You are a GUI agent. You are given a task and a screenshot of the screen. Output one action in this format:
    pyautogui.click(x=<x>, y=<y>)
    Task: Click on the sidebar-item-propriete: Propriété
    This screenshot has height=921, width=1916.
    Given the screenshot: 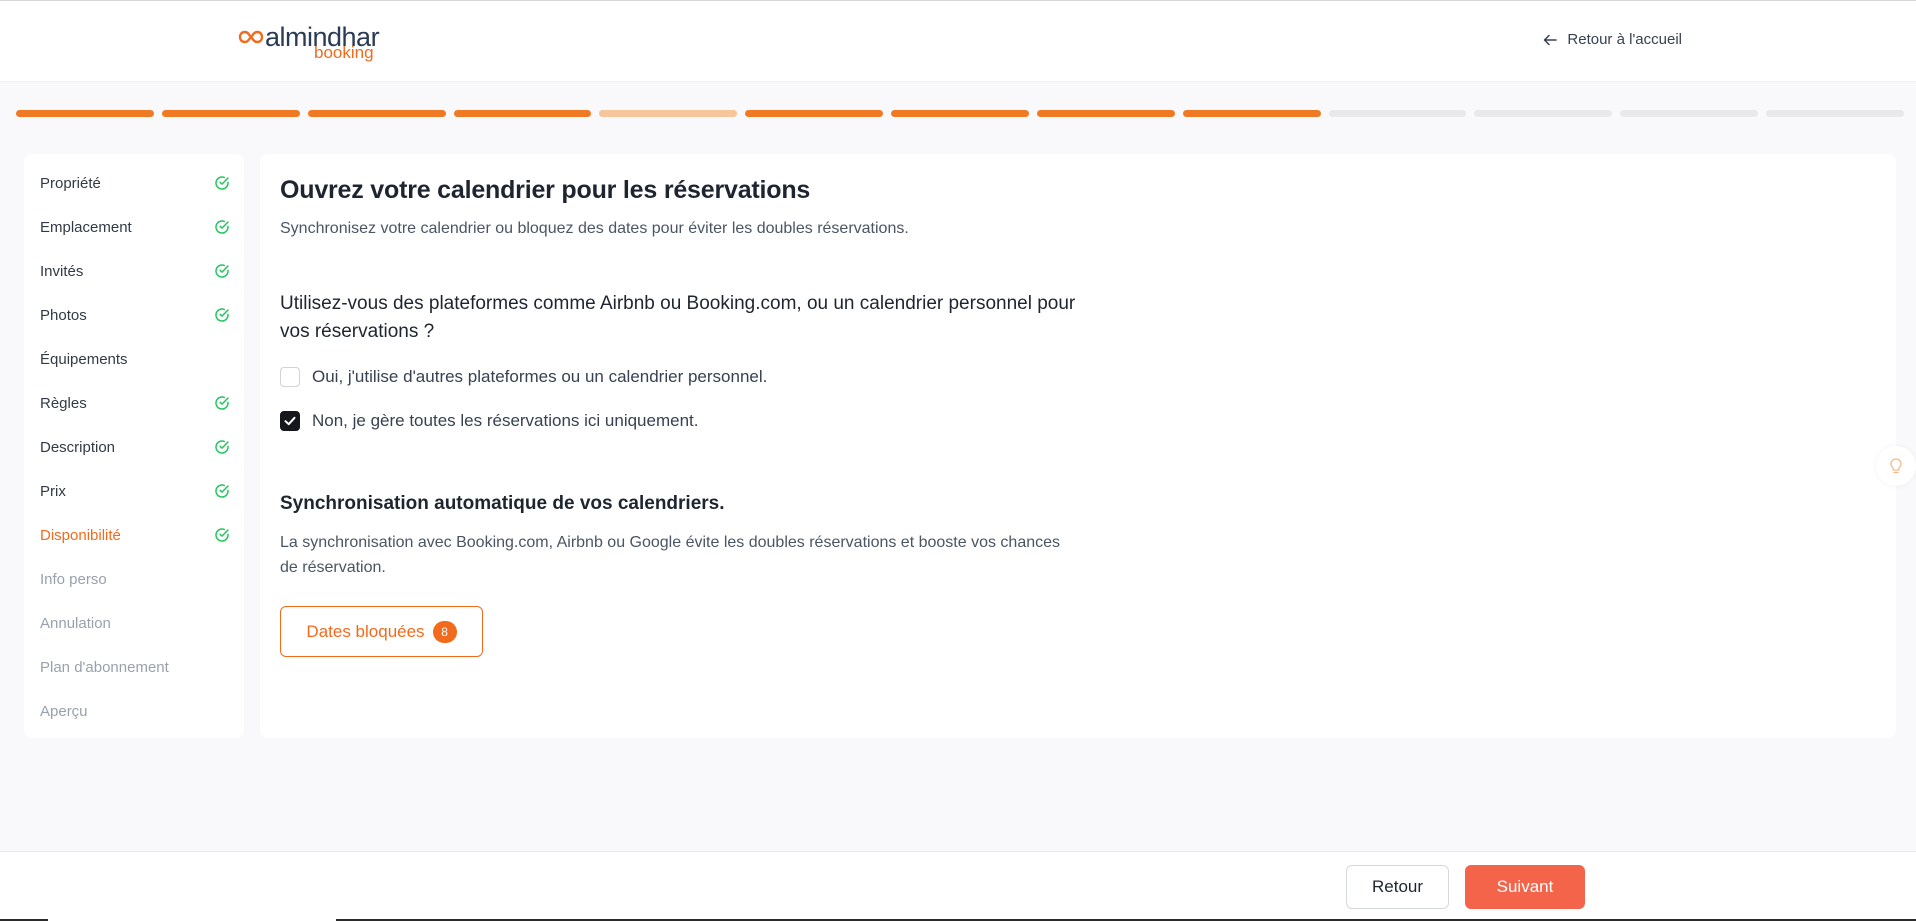 What is the action you would take?
    pyautogui.click(x=135, y=183)
    